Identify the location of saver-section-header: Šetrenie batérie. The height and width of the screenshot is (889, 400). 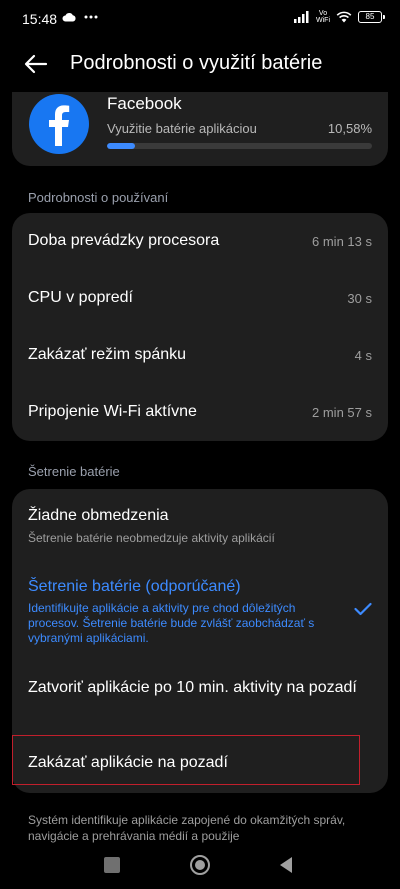
(74, 471).